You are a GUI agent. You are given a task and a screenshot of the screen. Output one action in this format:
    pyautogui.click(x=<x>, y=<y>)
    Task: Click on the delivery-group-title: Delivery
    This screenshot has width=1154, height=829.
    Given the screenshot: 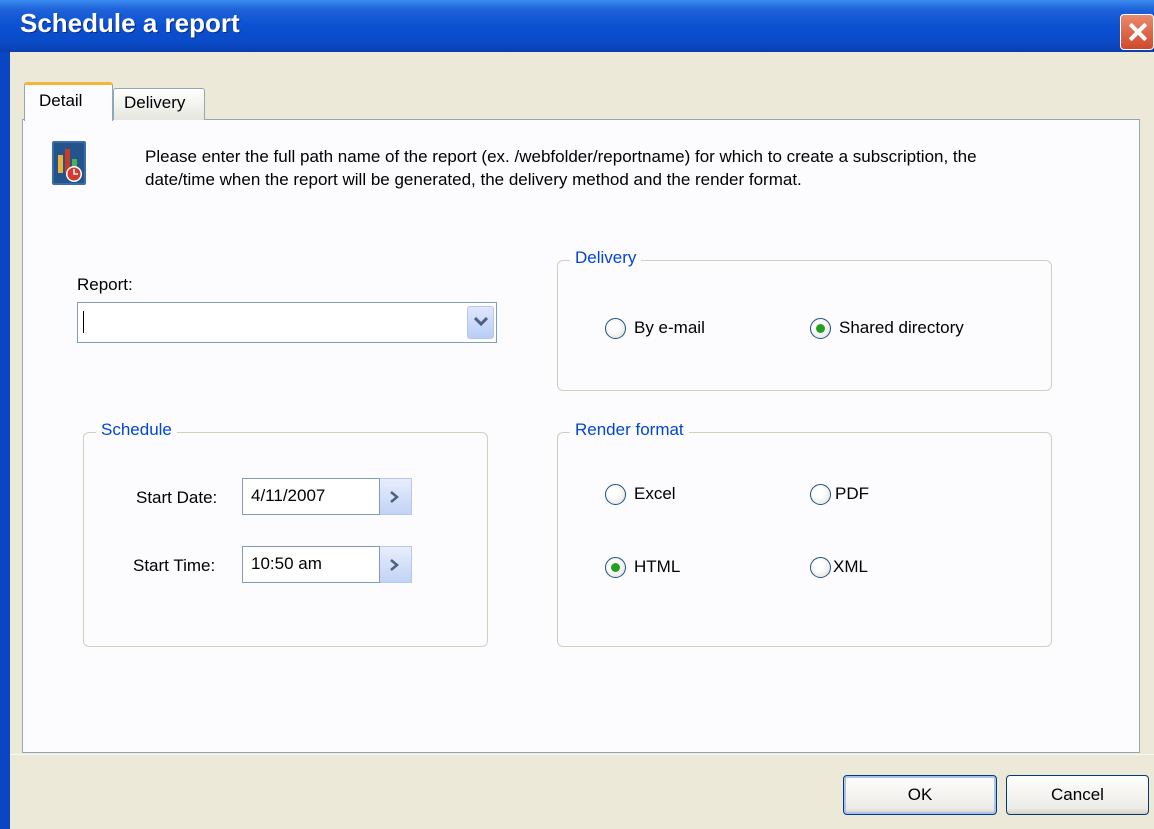 What is the action you would take?
    pyautogui.click(x=606, y=258)
    